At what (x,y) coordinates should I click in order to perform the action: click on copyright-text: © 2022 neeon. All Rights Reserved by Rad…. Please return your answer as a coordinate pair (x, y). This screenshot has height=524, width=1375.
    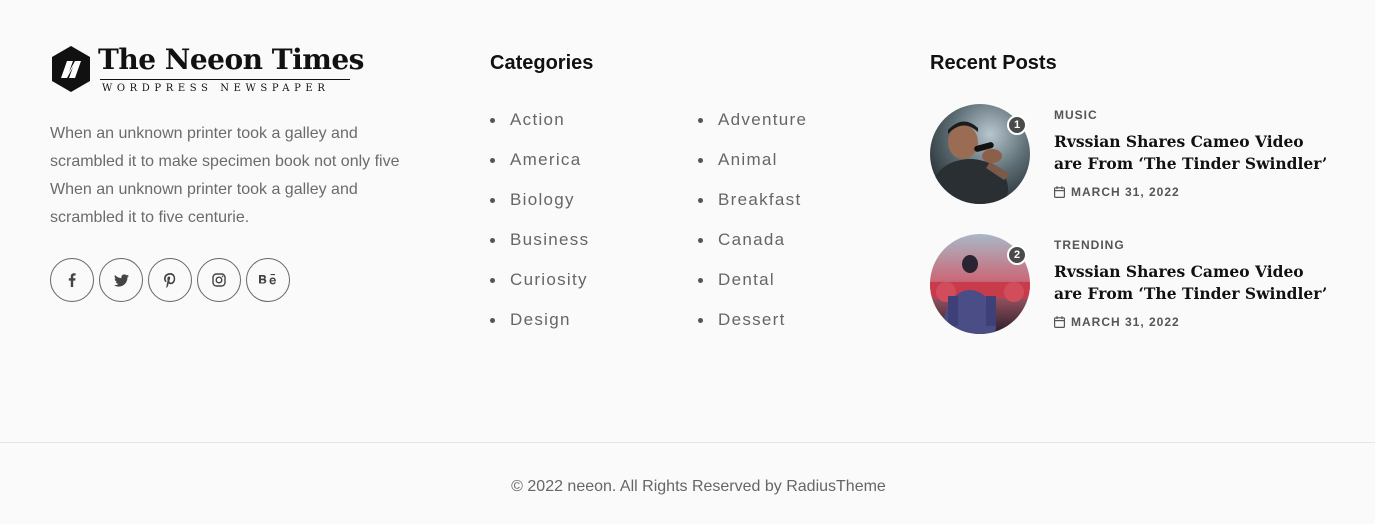
    Looking at the image, I should click on (698, 486).